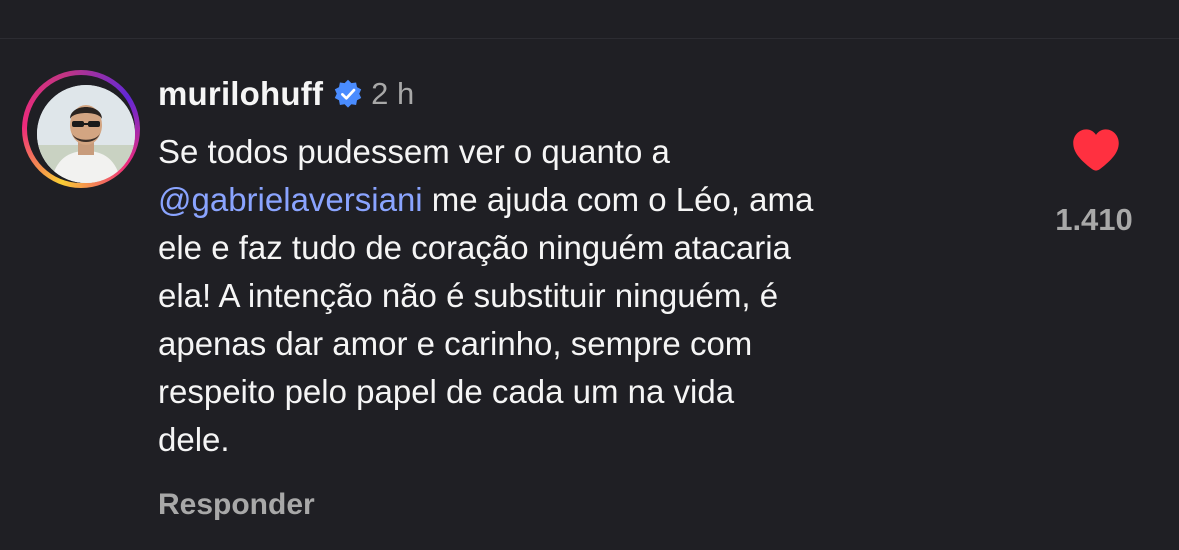 The height and width of the screenshot is (550, 1179). I want to click on avatar, so click(86, 134).